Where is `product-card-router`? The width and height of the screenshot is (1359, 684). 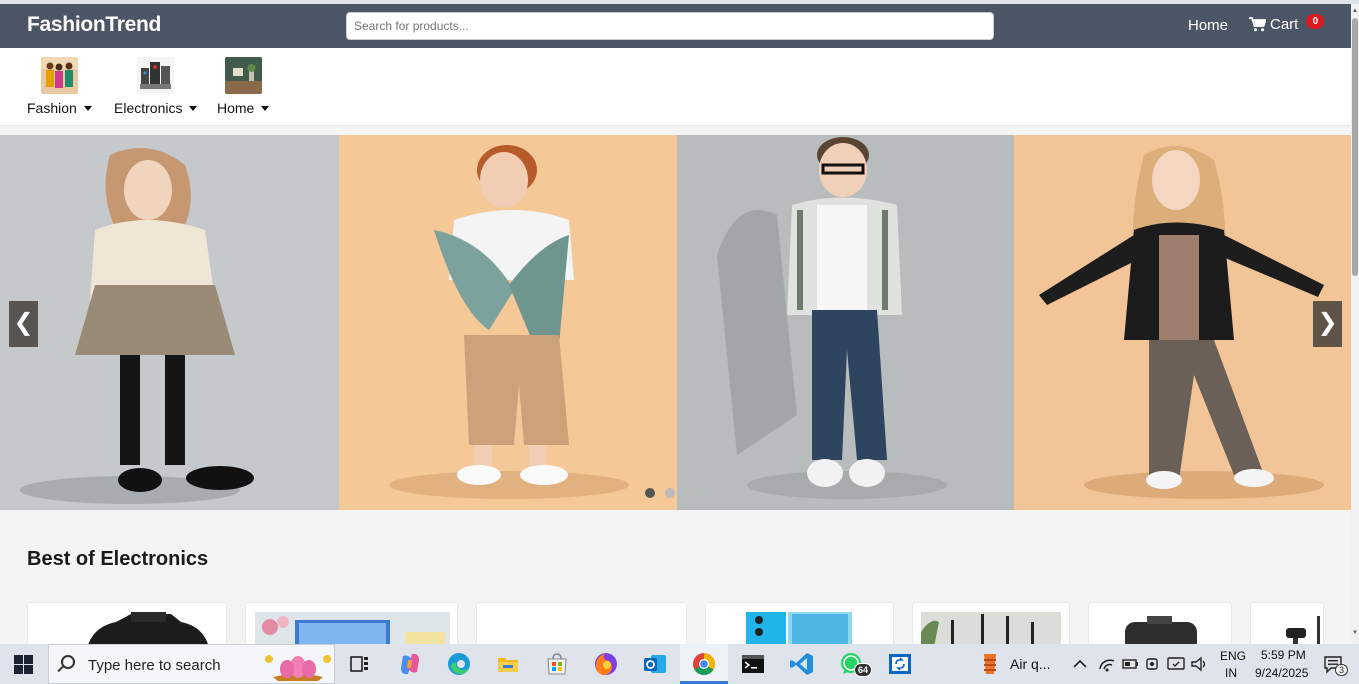
product-card-router is located at coordinates (991, 623).